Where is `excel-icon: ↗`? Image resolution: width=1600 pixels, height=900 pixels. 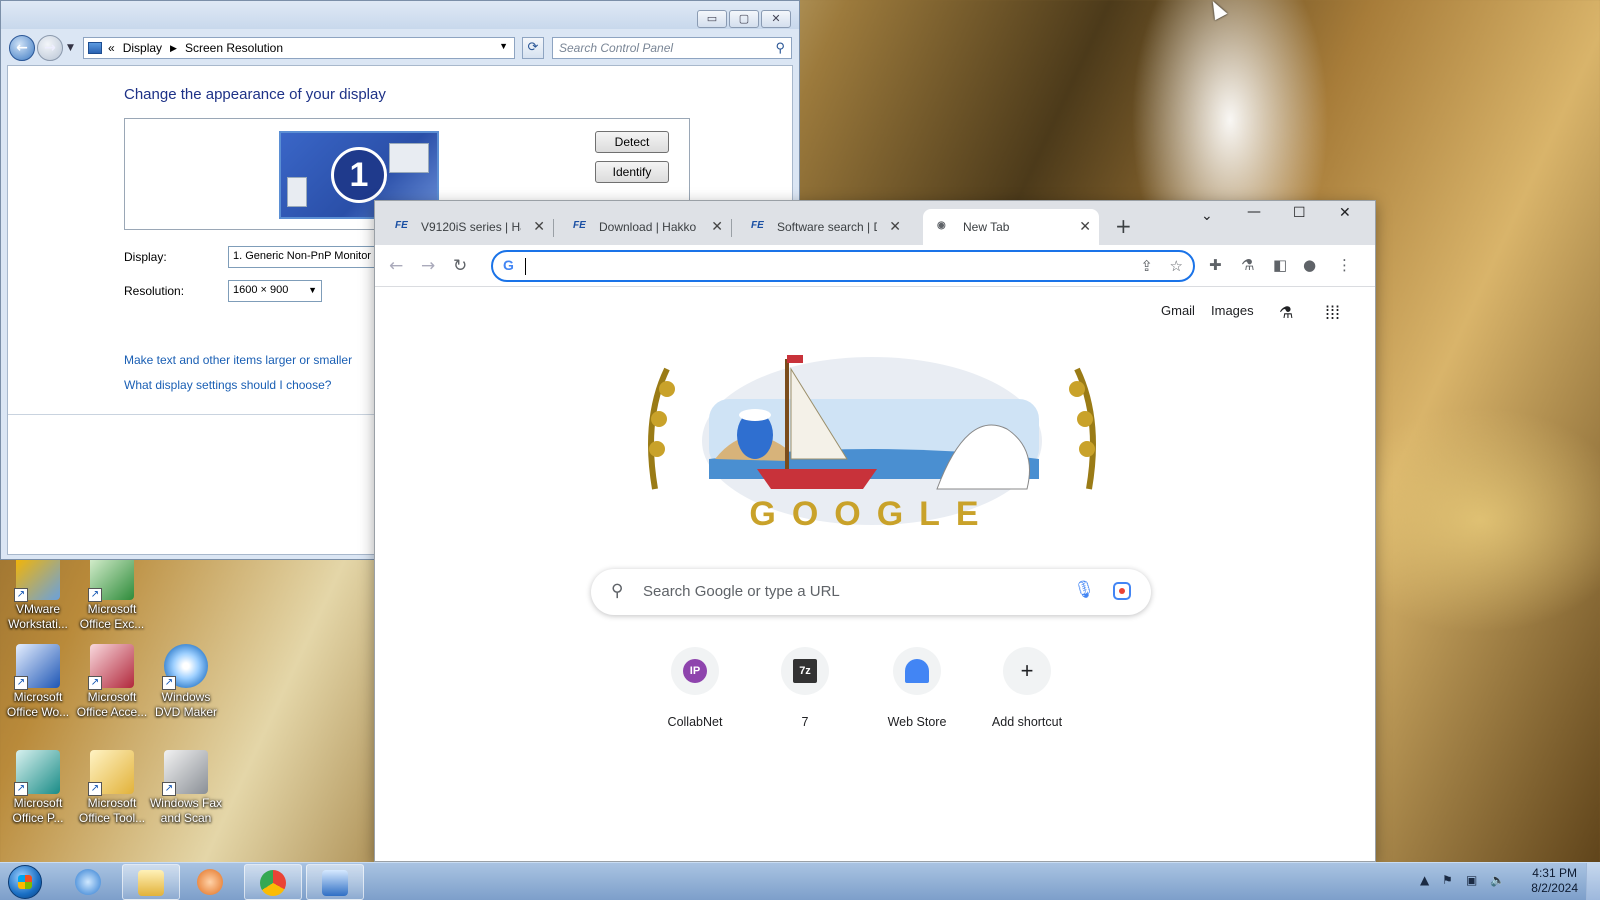 excel-icon: ↗ is located at coordinates (111, 579).